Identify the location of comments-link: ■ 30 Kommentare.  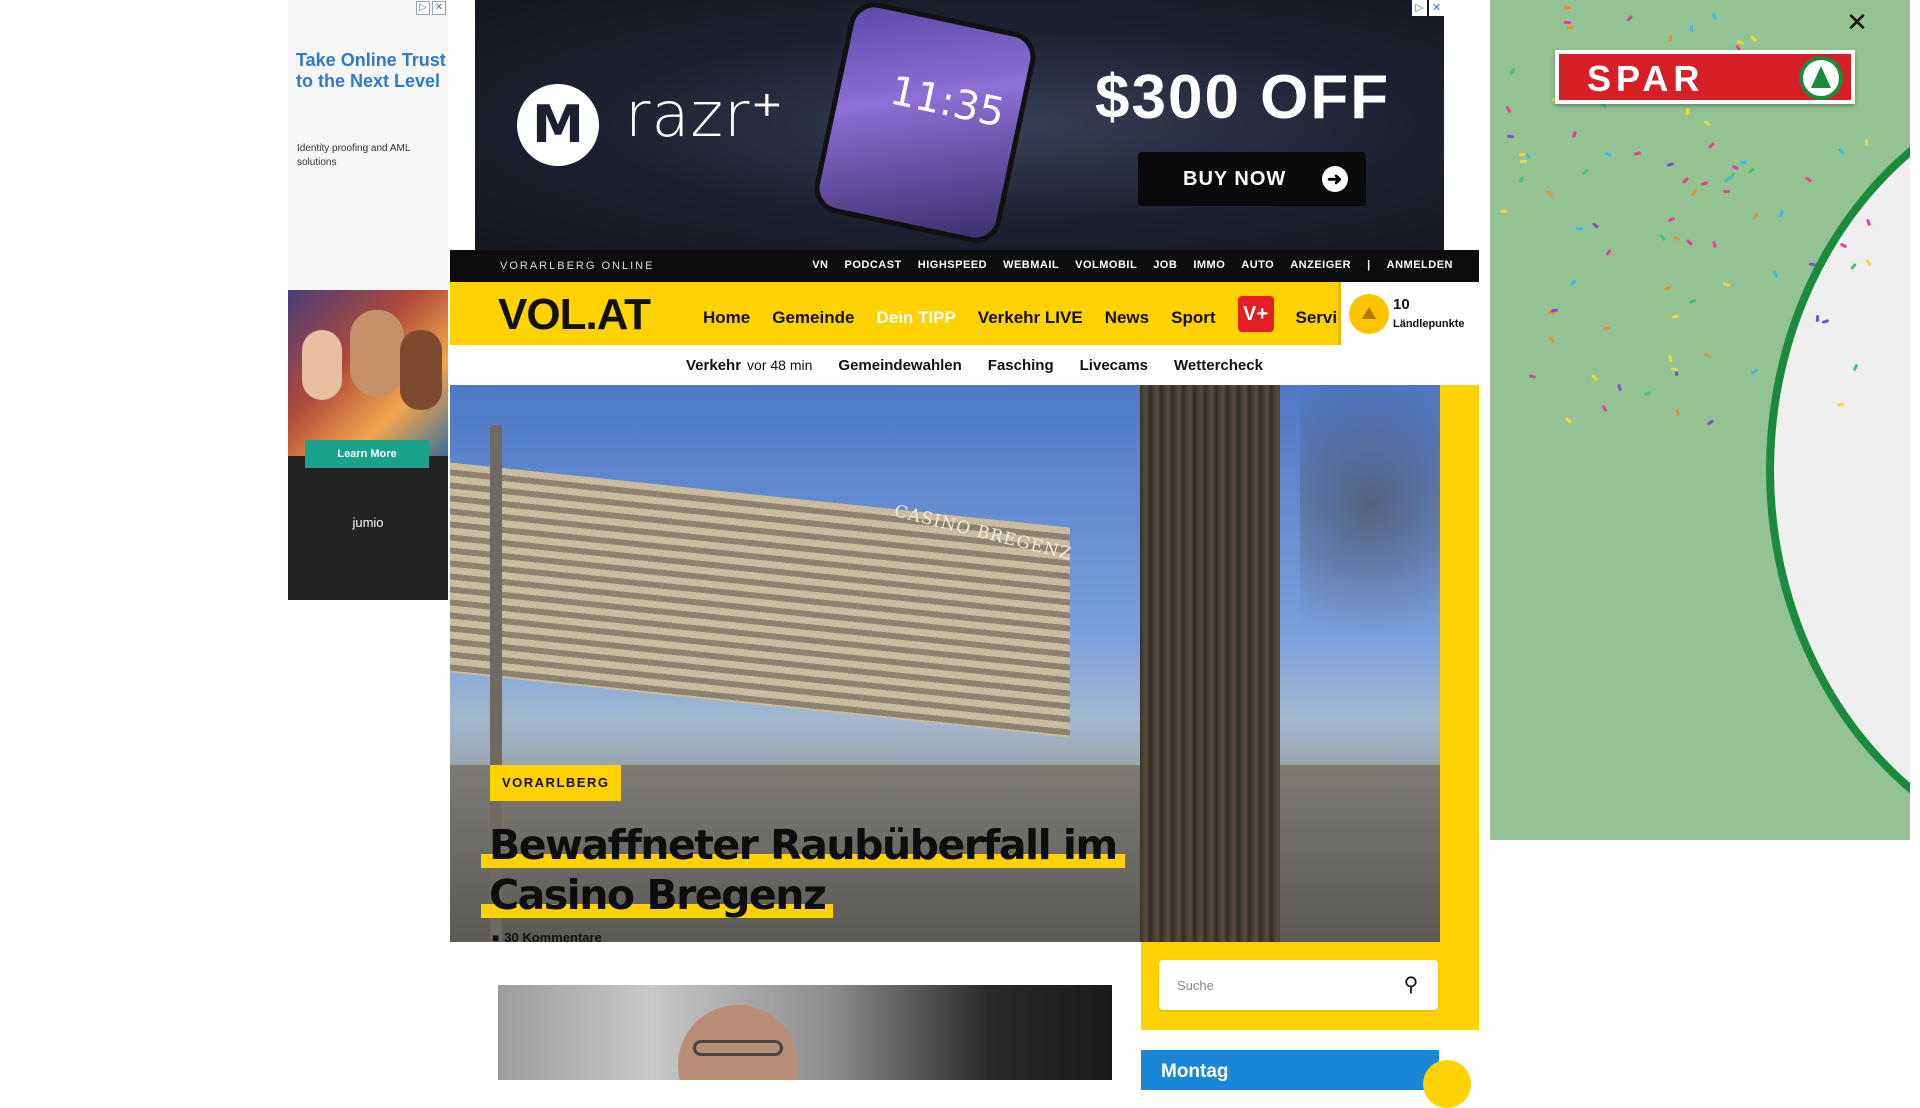
(547, 937).